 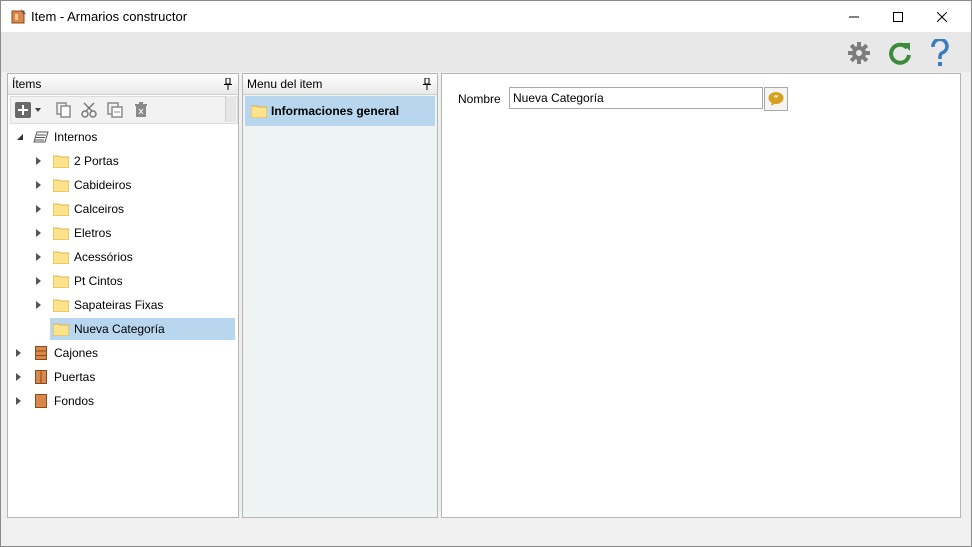 I want to click on maximize-icon, so click(x=898, y=16).